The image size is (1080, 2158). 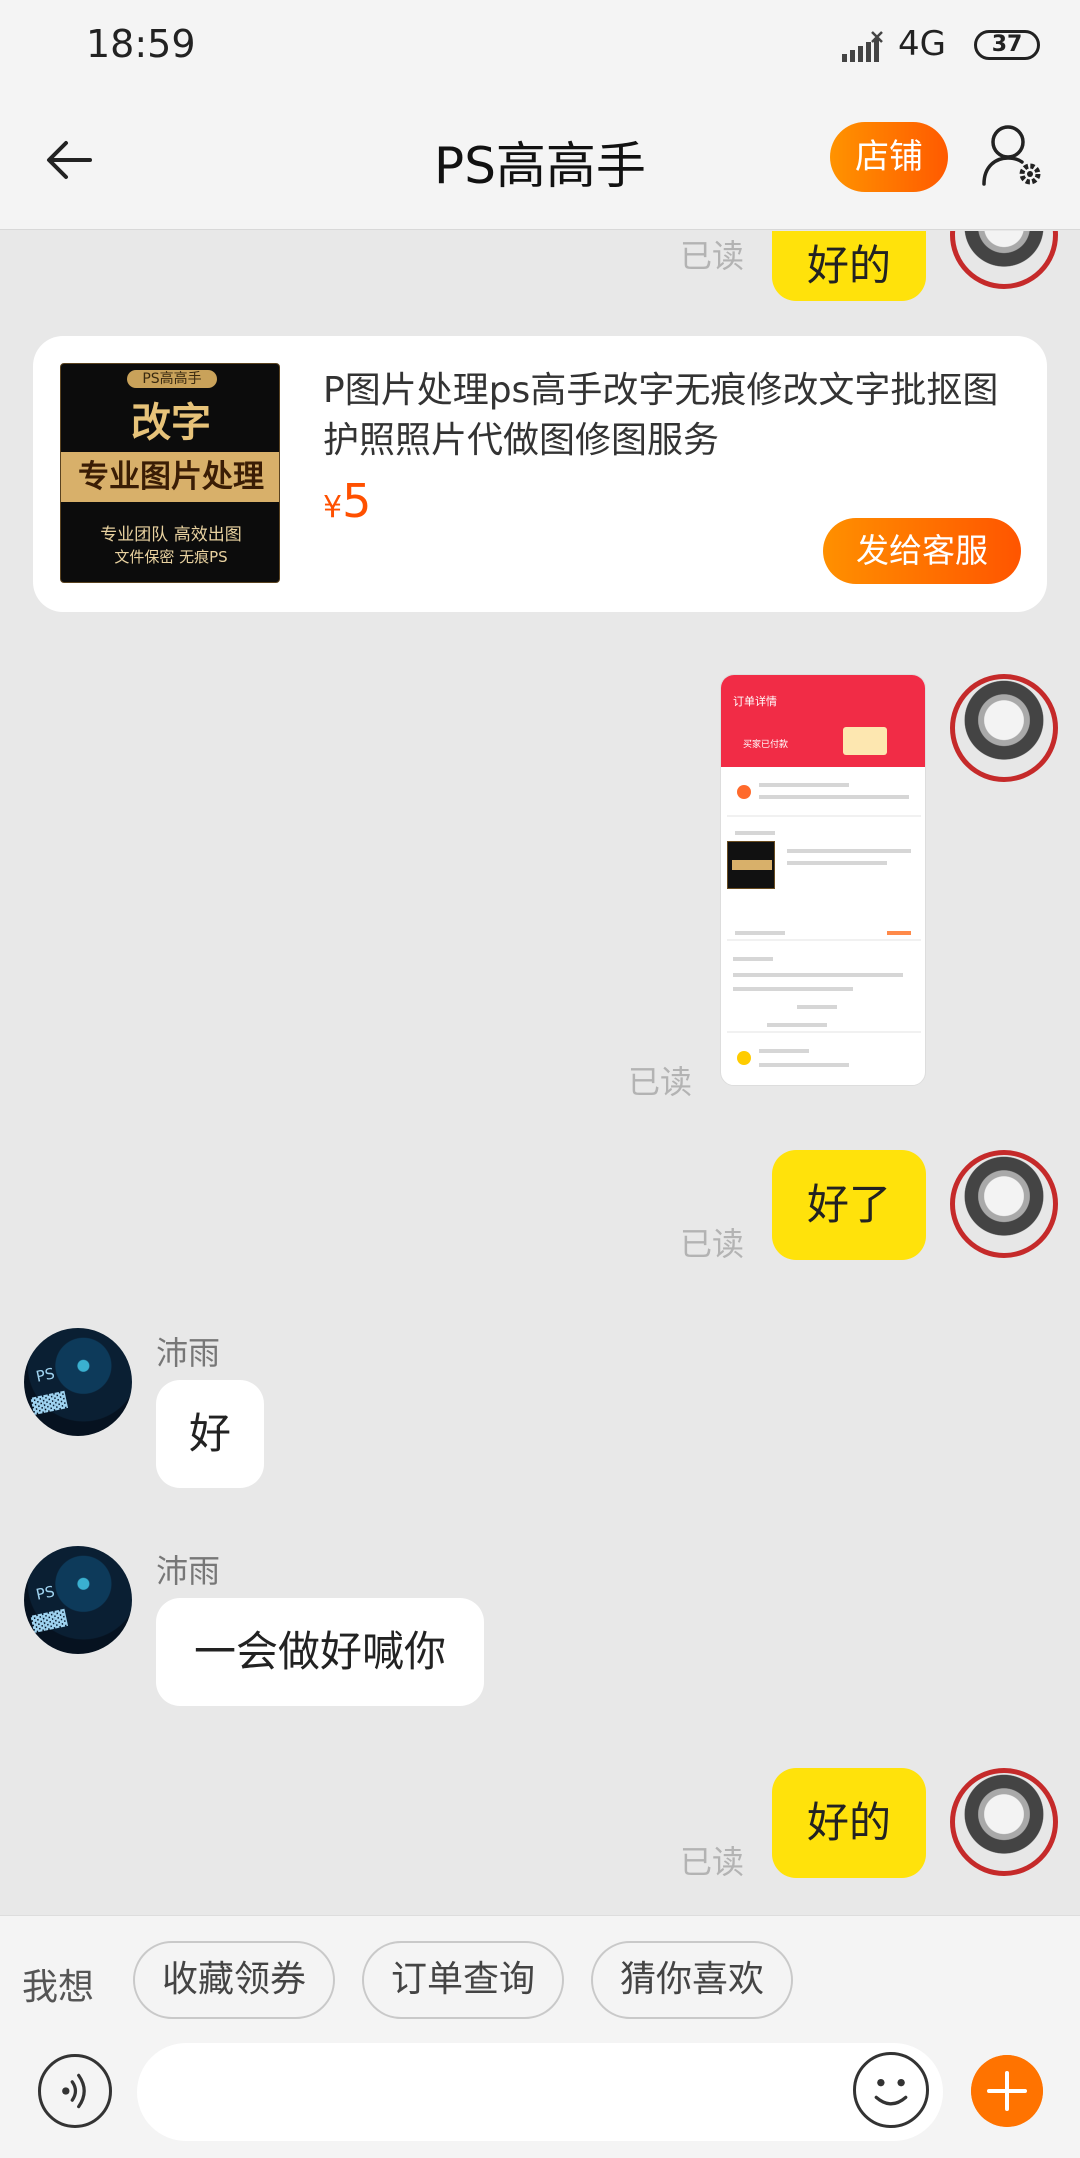 I want to click on quick-reply-label: 我想, so click(x=58, y=1987).